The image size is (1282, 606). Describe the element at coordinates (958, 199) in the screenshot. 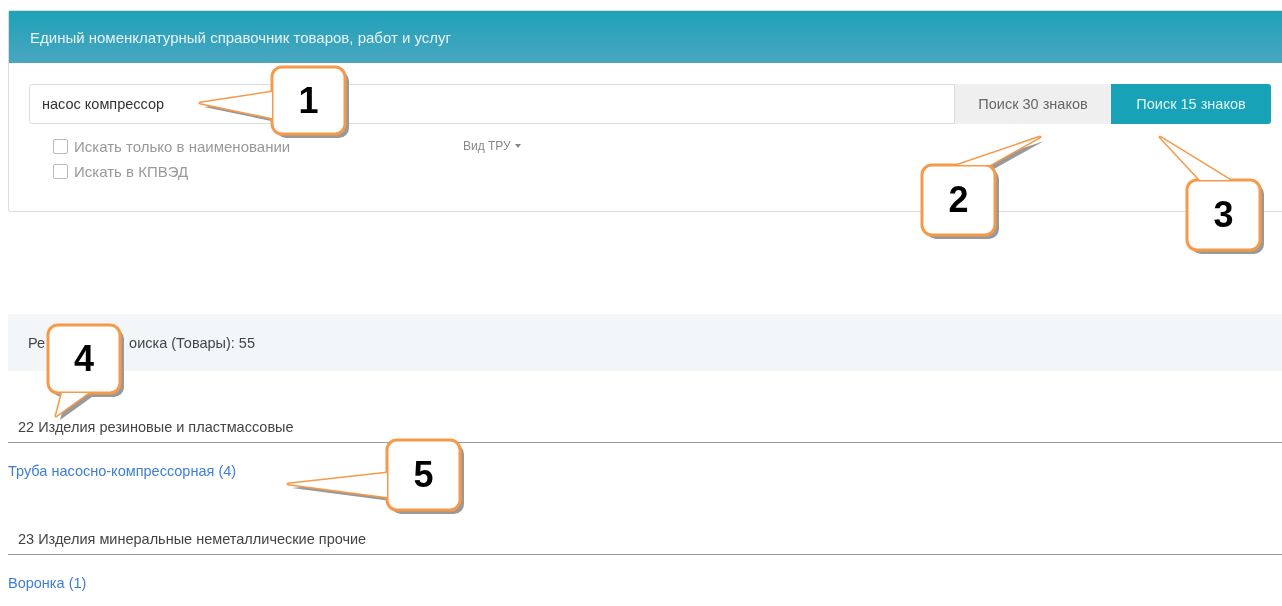

I see `callout-number: 2` at that location.